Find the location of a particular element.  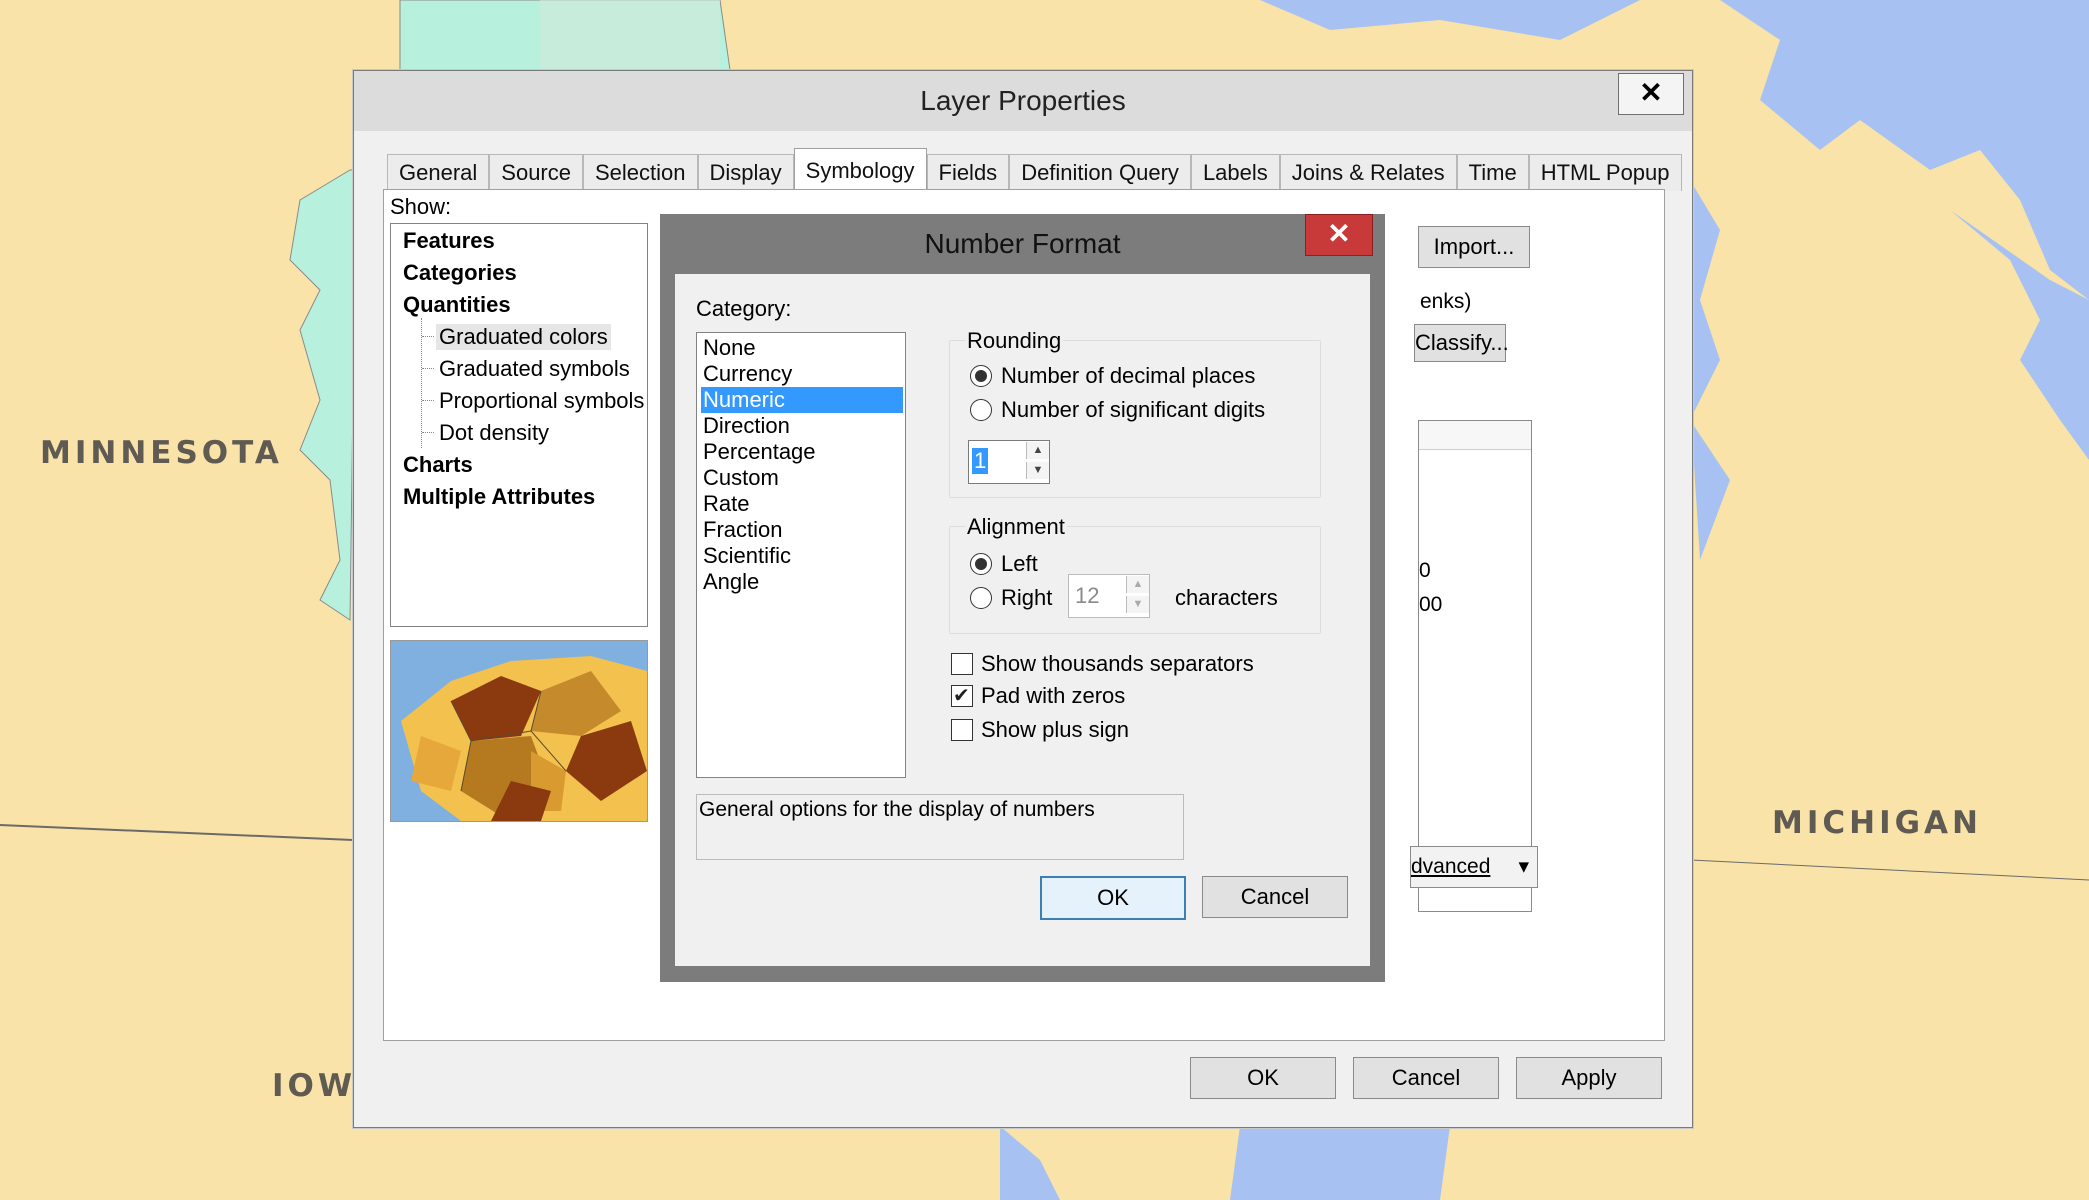

category-item-rate: Rate is located at coordinates (802, 504).